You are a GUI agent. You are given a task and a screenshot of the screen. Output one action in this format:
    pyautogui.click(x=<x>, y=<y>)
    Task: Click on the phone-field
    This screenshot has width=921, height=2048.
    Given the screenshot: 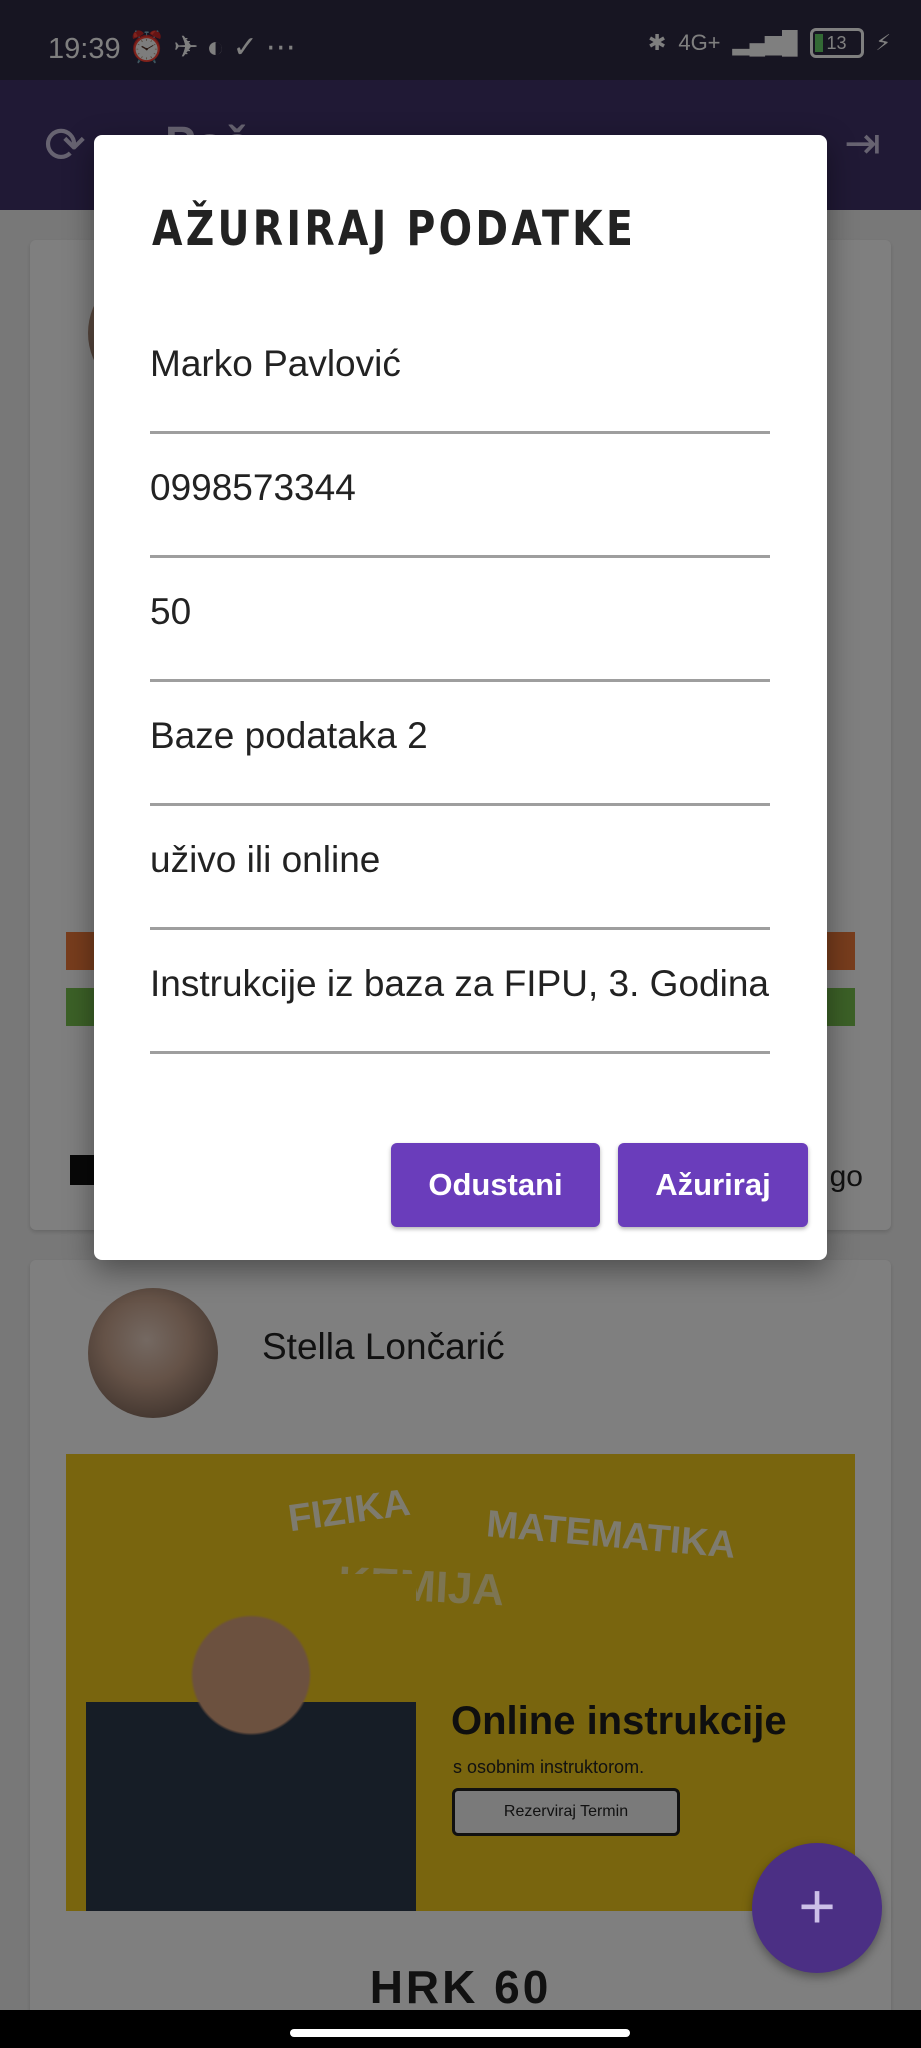 What is the action you would take?
    pyautogui.click(x=460, y=494)
    